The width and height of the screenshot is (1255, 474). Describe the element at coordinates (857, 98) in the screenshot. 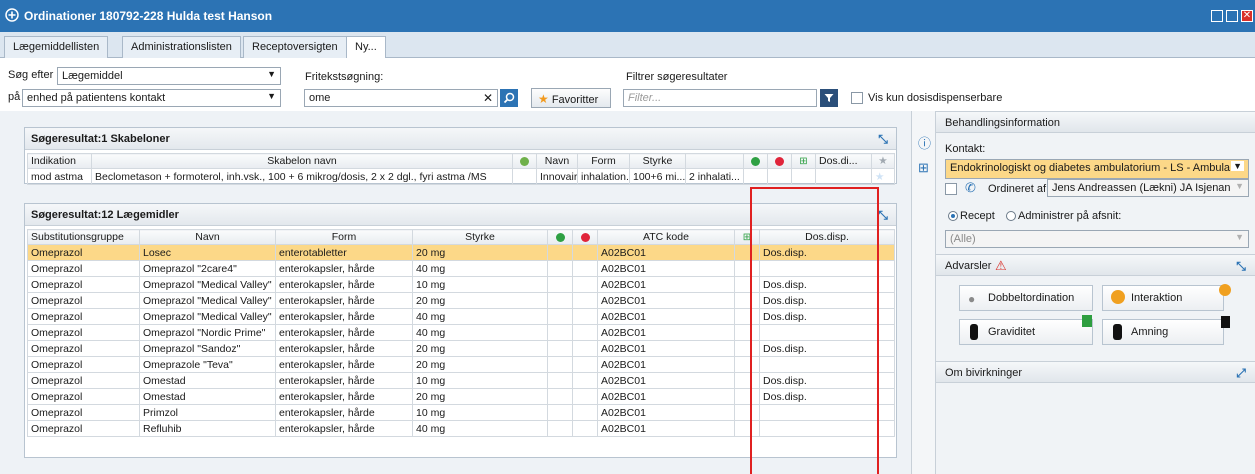

I see `vis-kun-dosis-checkbox` at that location.